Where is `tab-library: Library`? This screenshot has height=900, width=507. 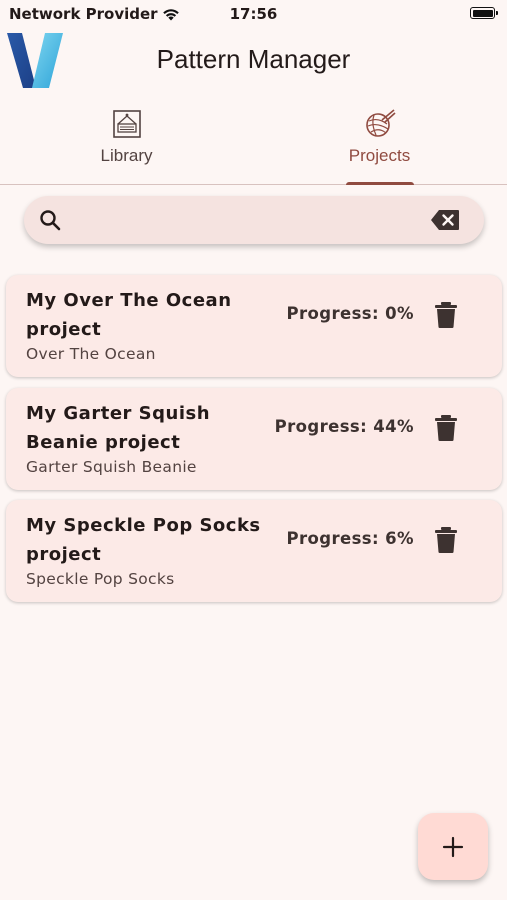 tab-library: Library is located at coordinates (126, 144).